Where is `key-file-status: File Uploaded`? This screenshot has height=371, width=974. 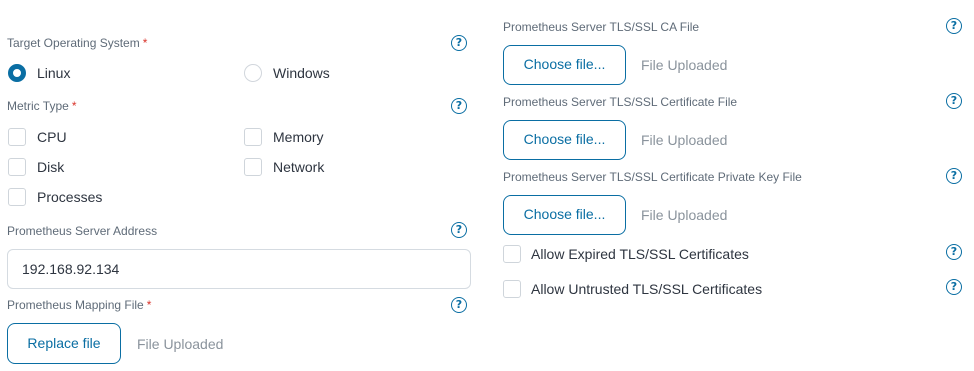
key-file-status: File Uploaded is located at coordinates (684, 215).